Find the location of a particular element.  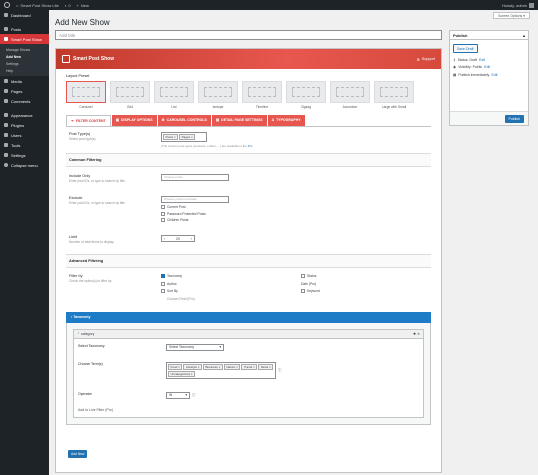

new-content-link: + New is located at coordinates (83, 5).